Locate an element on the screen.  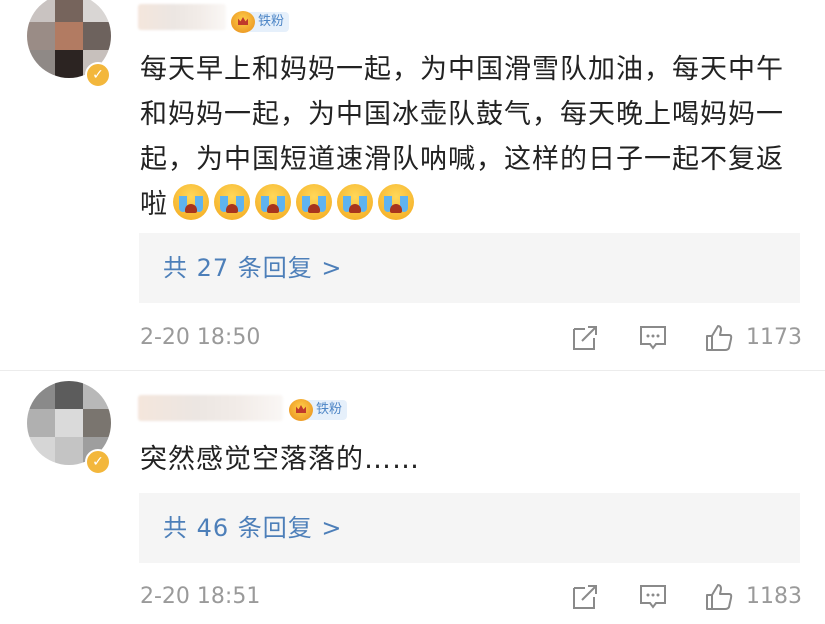
emoji-group is located at coordinates (291, 202).